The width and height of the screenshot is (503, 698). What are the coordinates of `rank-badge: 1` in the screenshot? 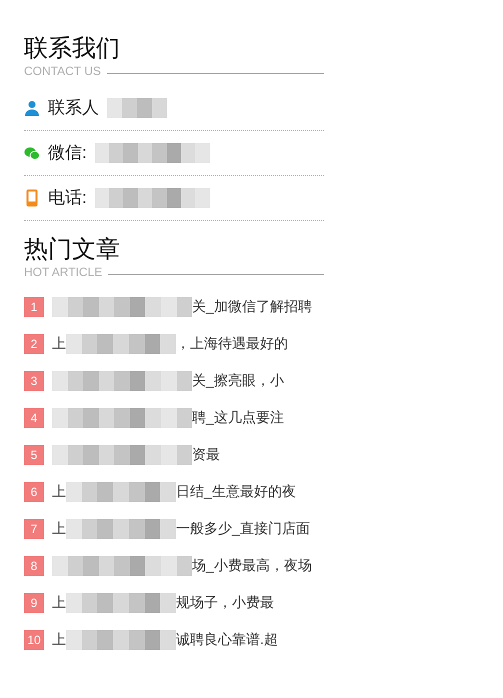 It's located at (34, 306).